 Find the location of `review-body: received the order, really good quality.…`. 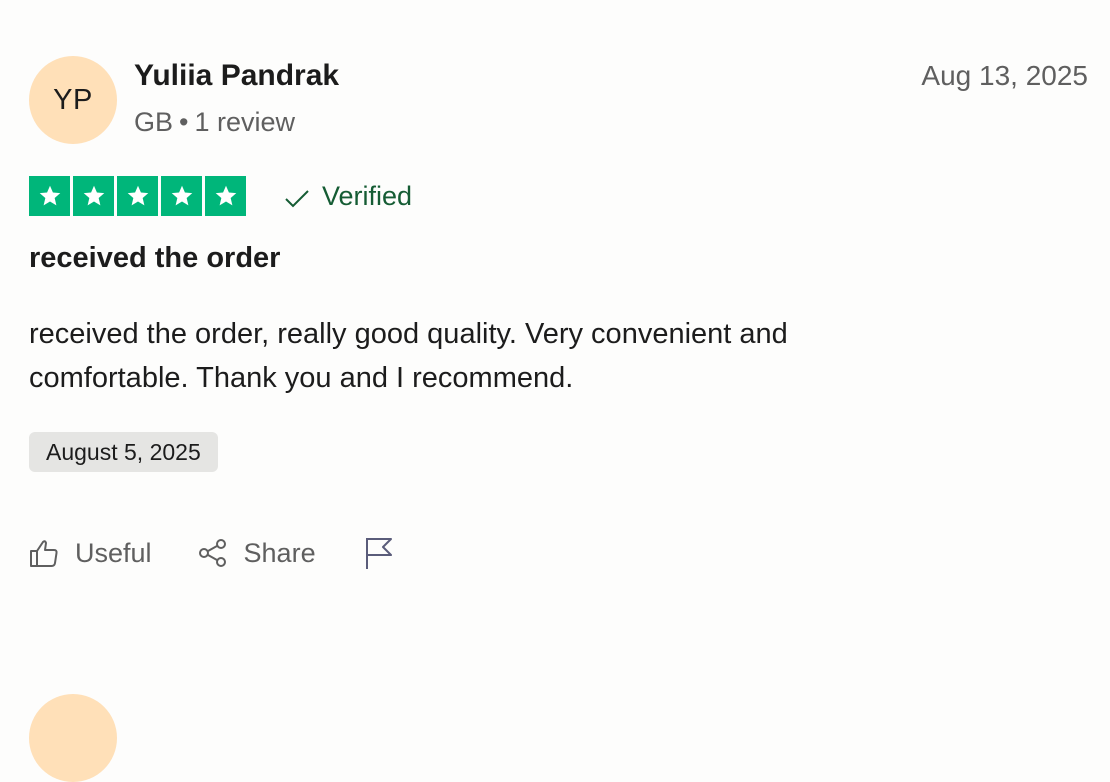

review-body: received the order, really good quality.… is located at coordinates (408, 356).